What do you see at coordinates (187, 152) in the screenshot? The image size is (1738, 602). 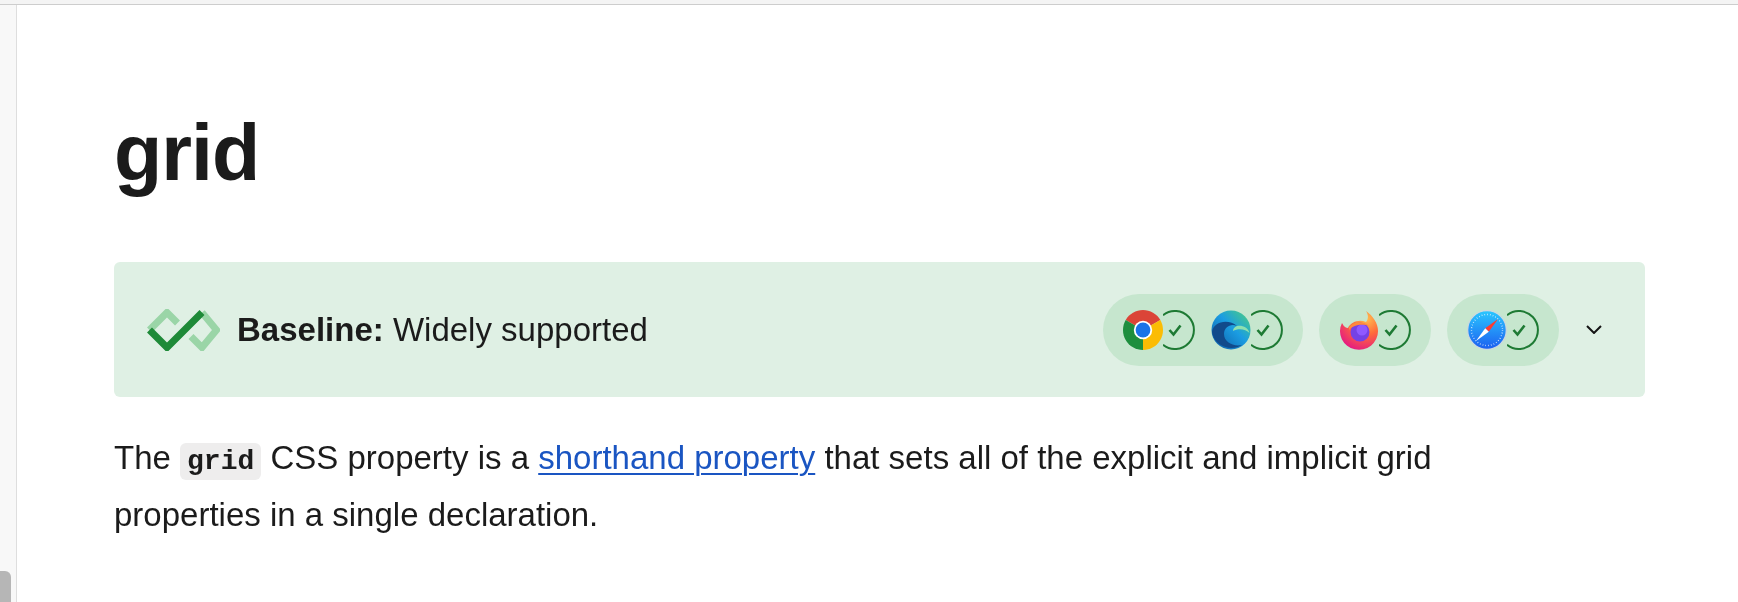 I see `page-title: grid` at bounding box center [187, 152].